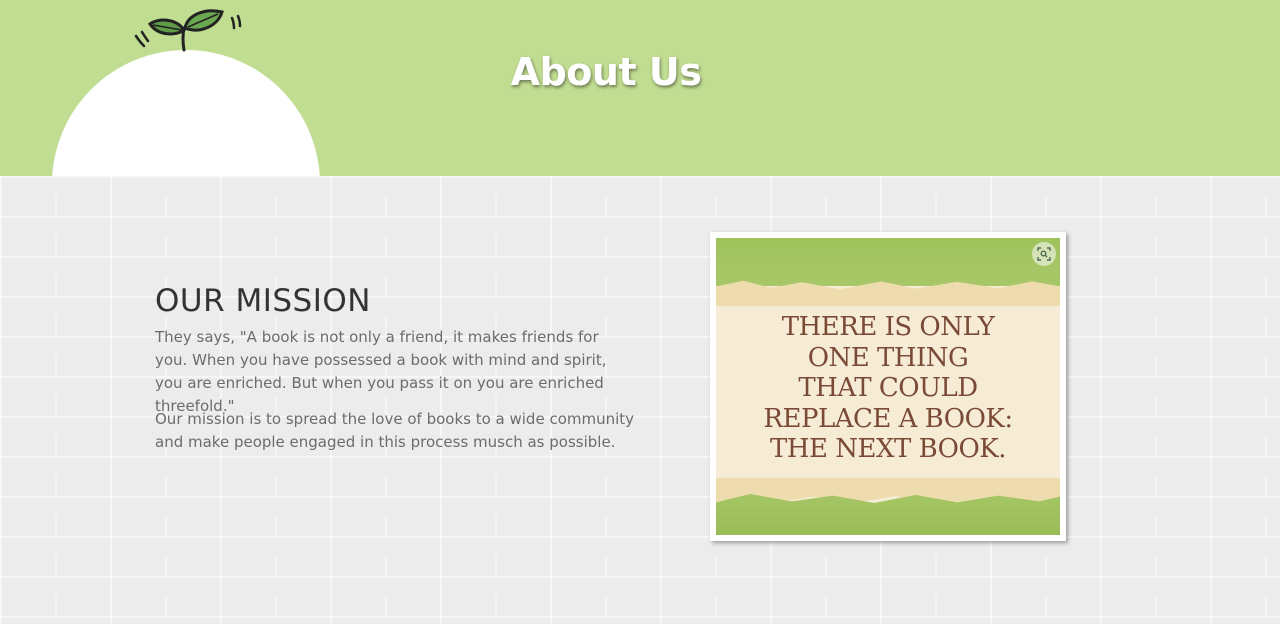 This screenshot has height=624, width=1280. I want to click on quote-line: ONE THING, so click(888, 357).